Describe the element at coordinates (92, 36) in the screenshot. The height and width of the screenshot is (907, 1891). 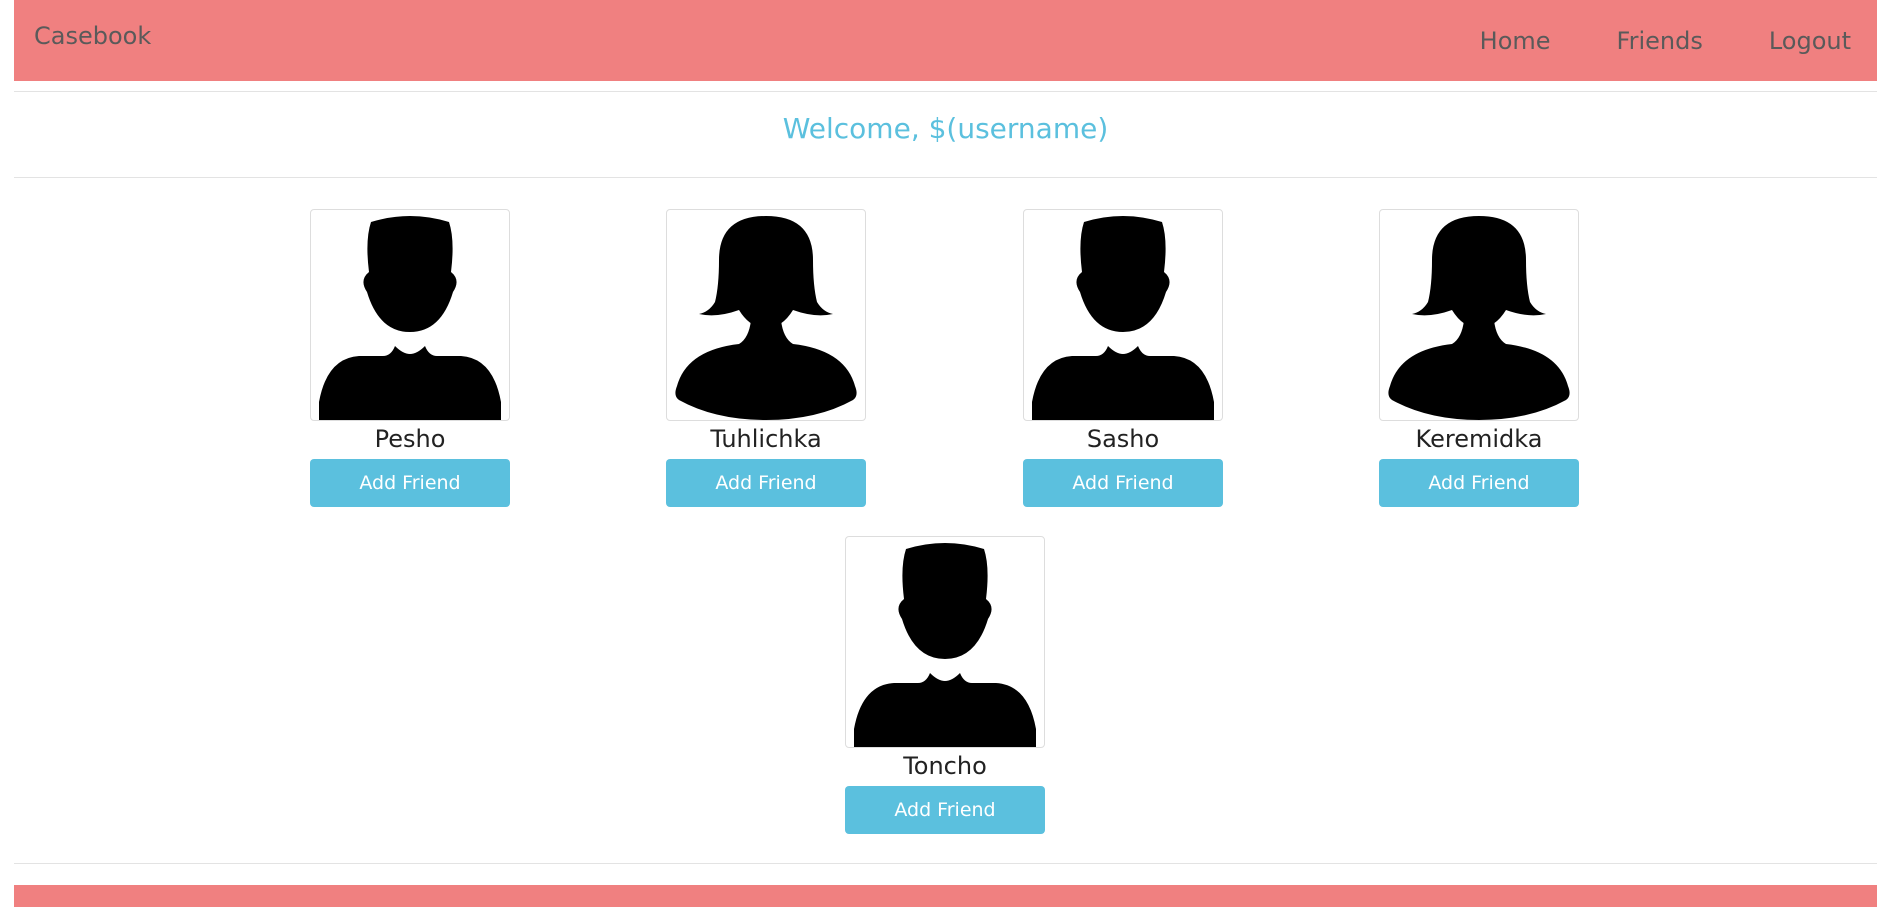
I see `brand-link: Casebook` at that location.